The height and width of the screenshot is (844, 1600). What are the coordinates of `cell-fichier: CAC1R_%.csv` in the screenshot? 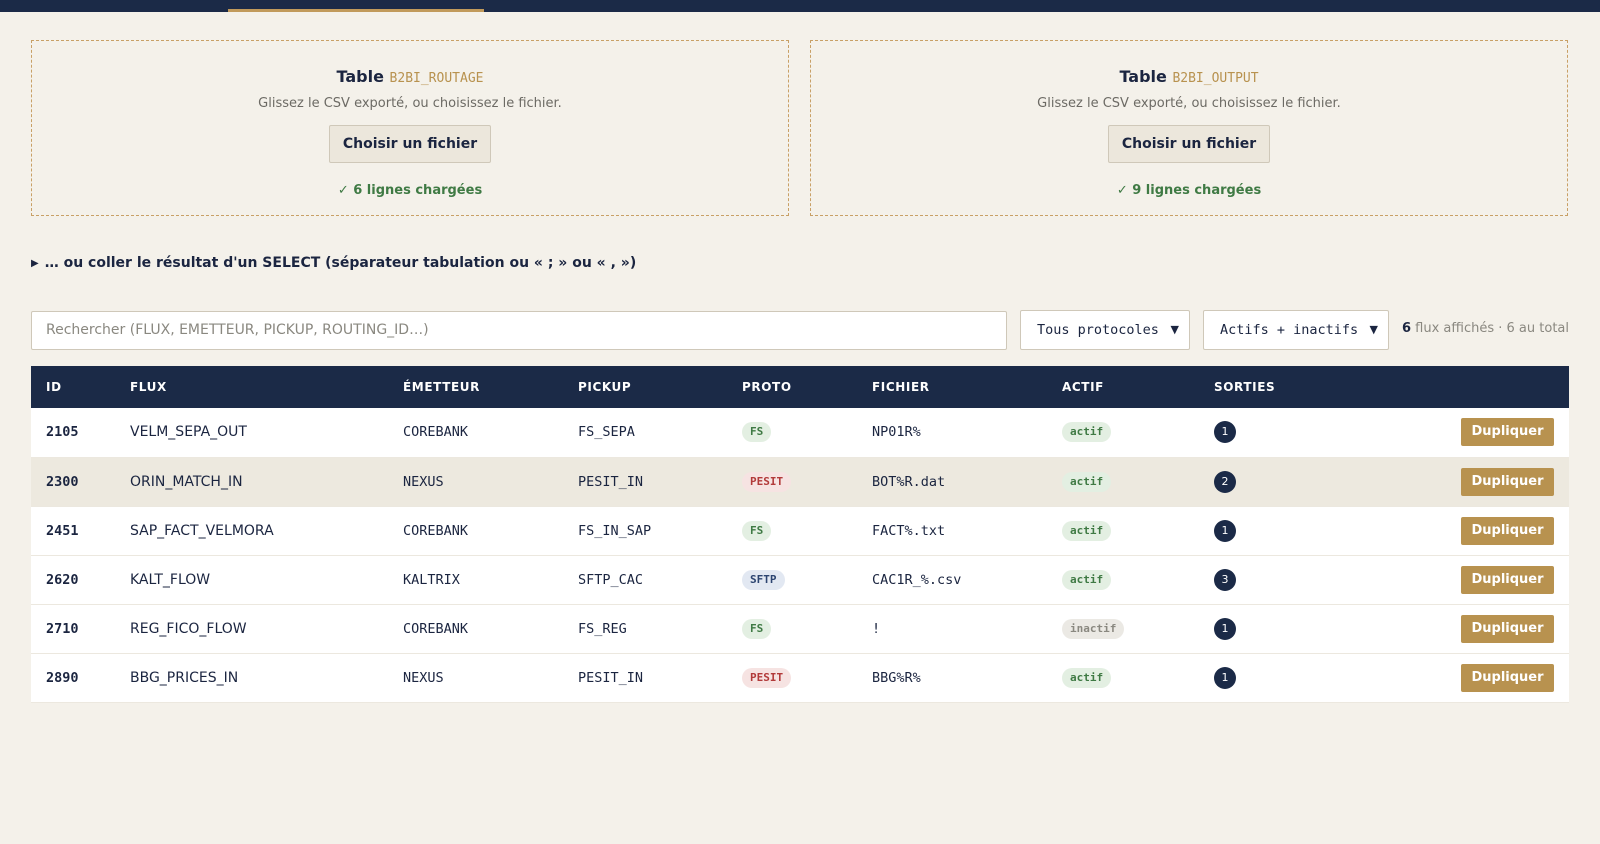 It's located at (967, 580).